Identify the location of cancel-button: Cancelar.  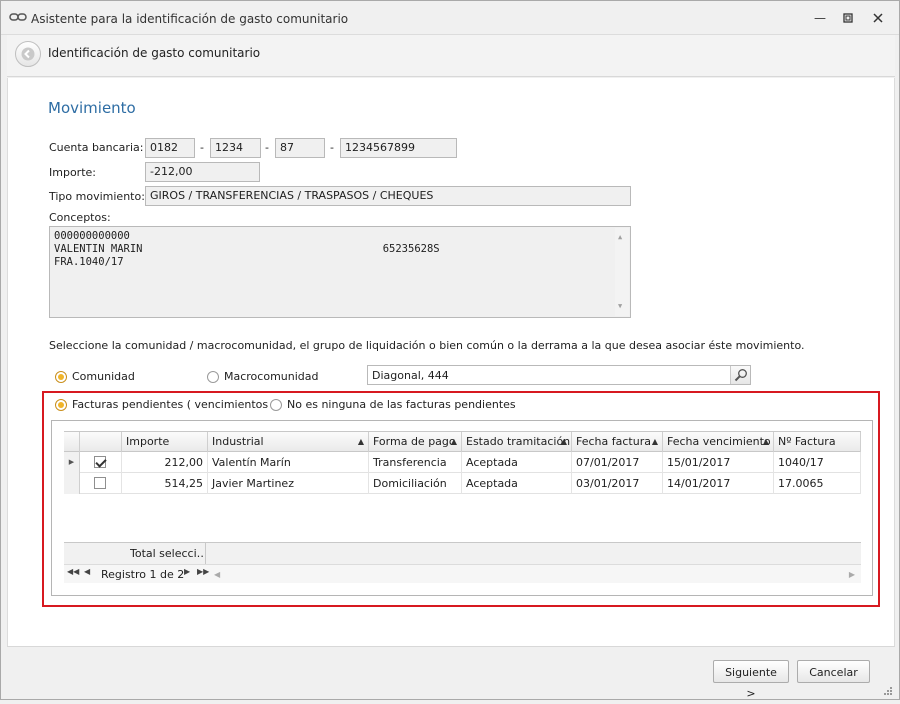
(833, 671).